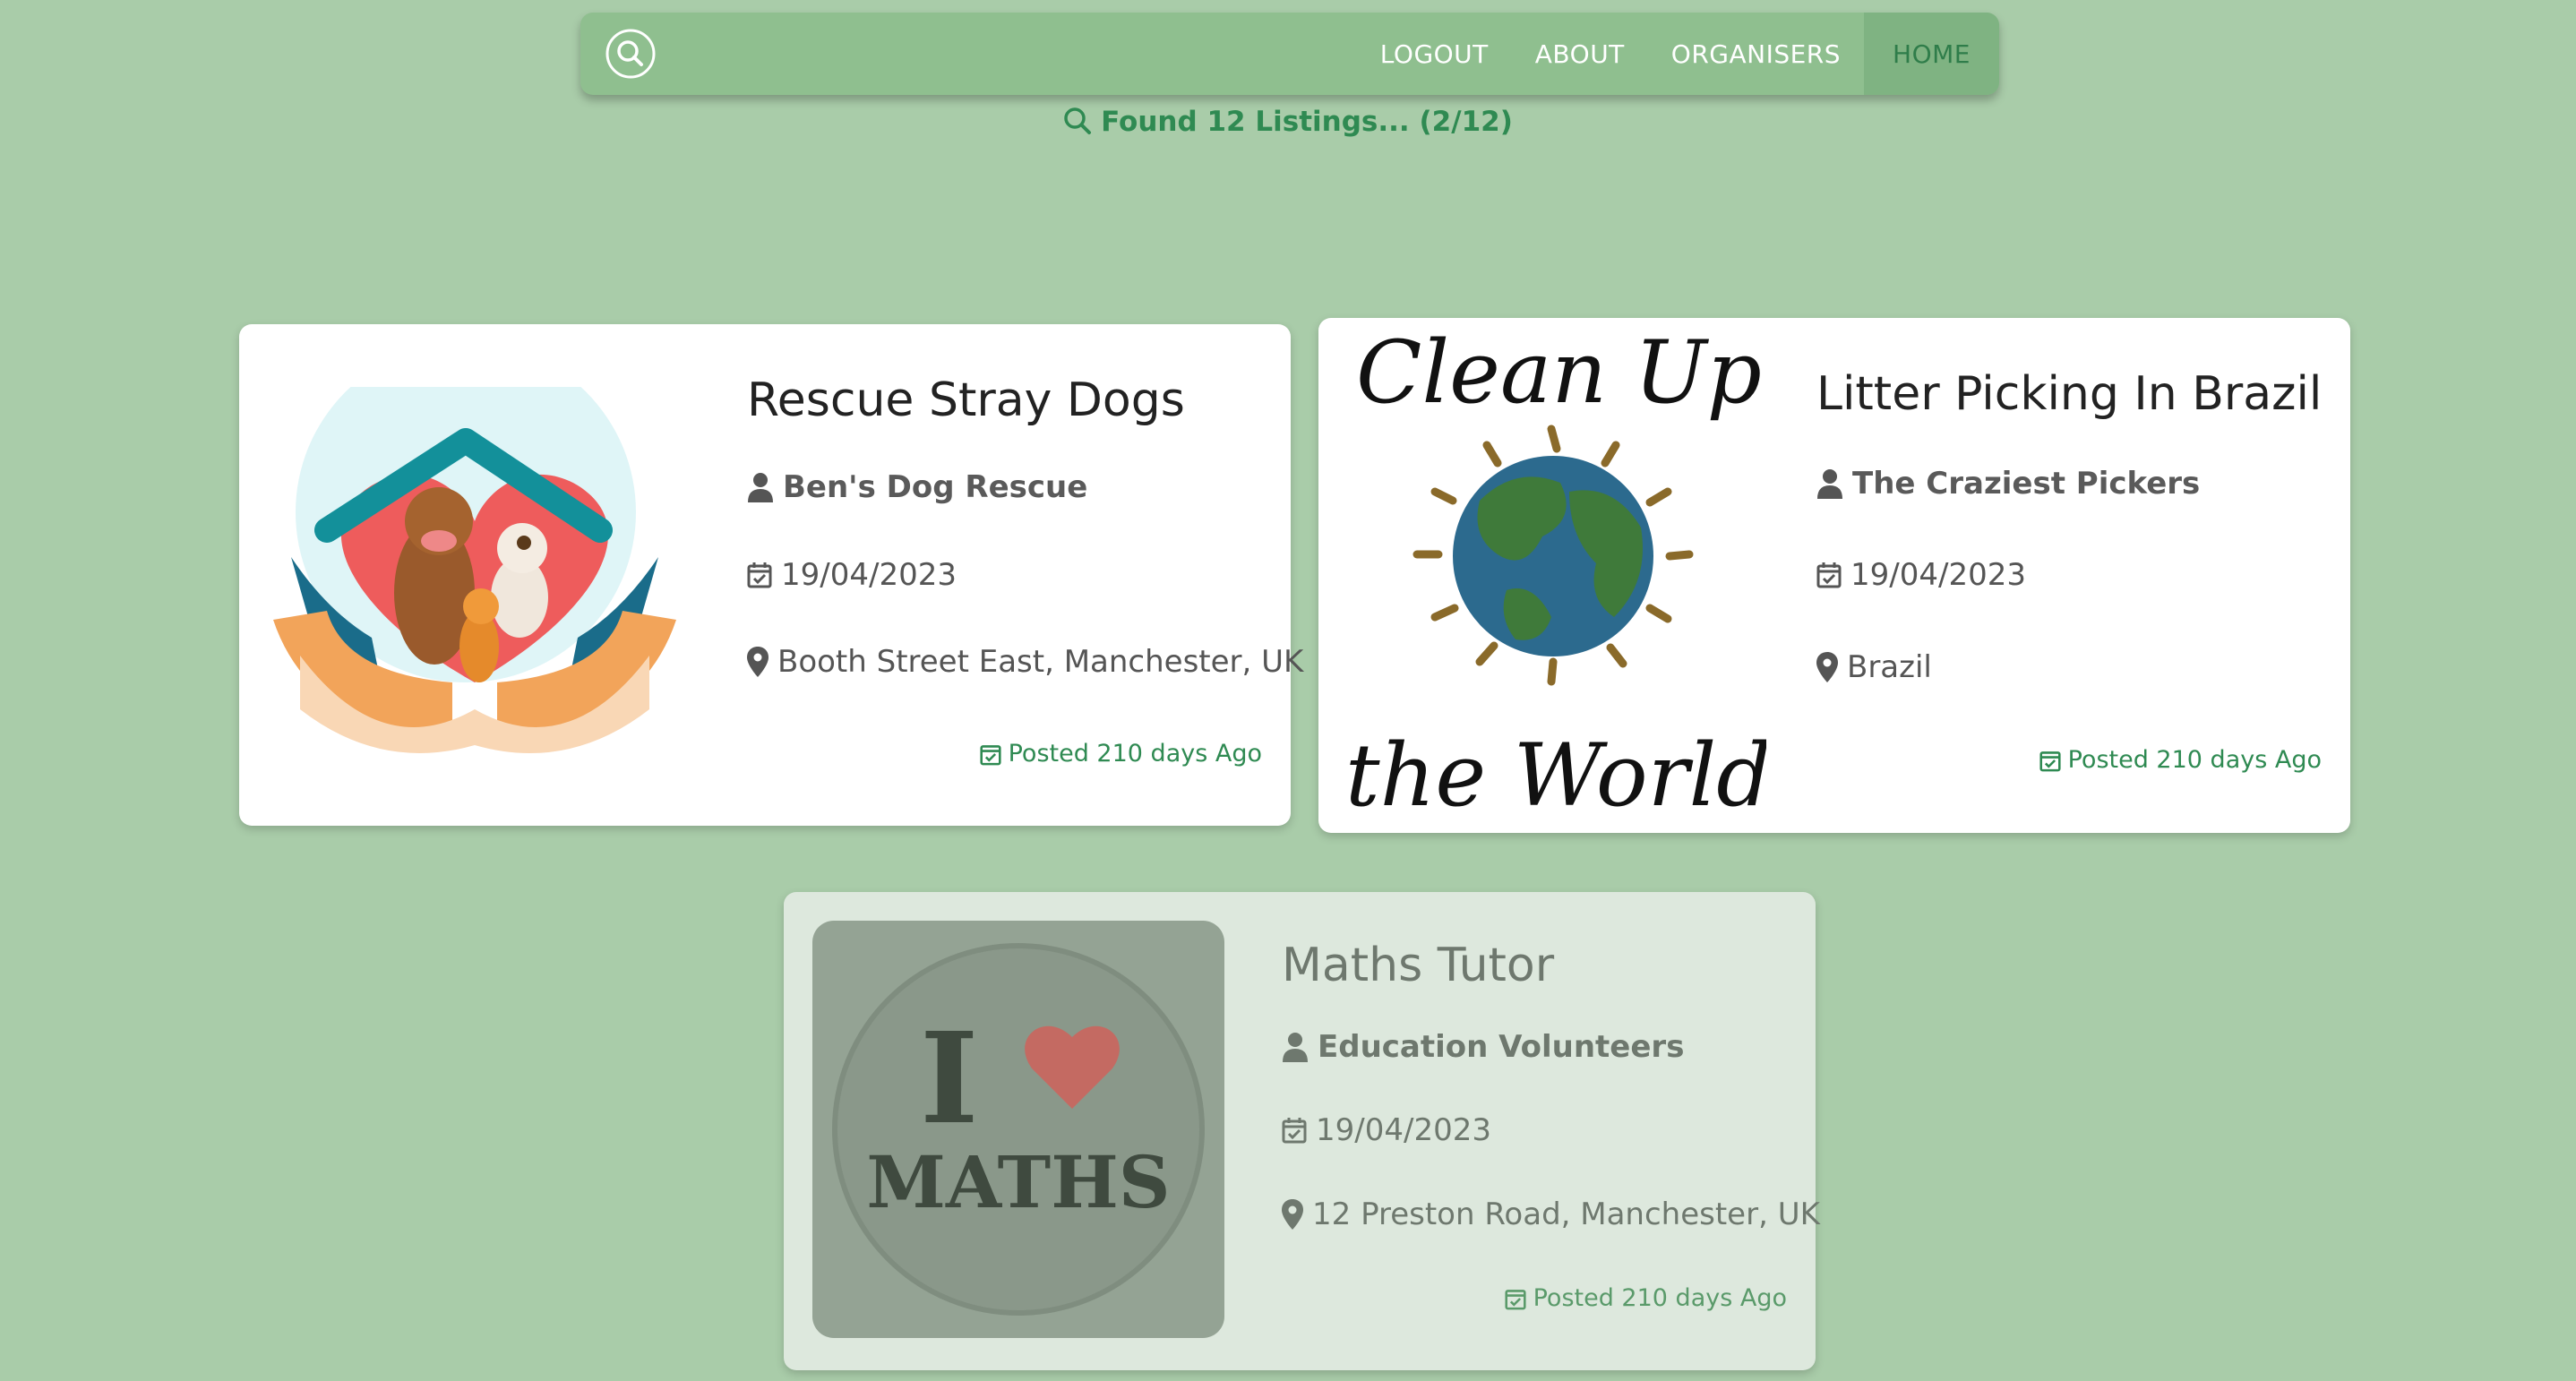 The image size is (2576, 1381). What do you see at coordinates (1559, 376) in the screenshot?
I see `image-caption-top: Clean Up` at bounding box center [1559, 376].